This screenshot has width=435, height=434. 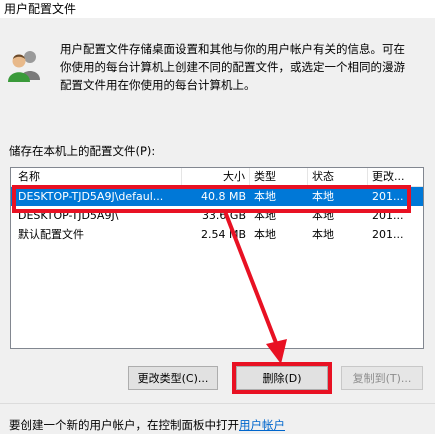 I want to click on users-icon, so click(x=24, y=66).